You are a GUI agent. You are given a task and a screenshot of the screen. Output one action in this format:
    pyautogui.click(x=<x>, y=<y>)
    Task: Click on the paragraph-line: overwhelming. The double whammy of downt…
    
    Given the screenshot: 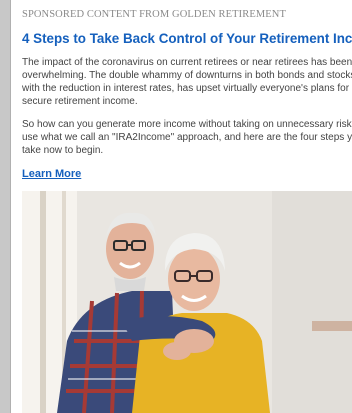 What is the action you would take?
    pyautogui.click(x=187, y=75)
    